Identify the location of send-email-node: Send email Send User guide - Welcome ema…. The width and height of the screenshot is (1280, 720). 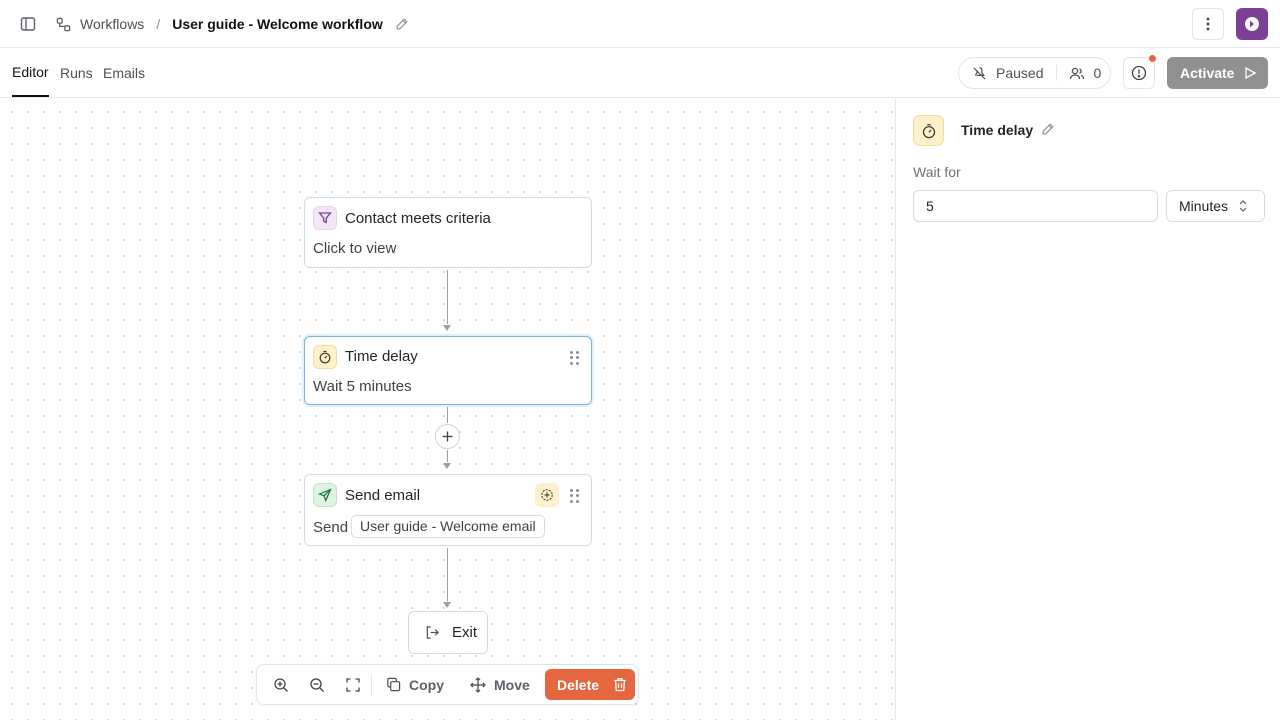
(448, 510).